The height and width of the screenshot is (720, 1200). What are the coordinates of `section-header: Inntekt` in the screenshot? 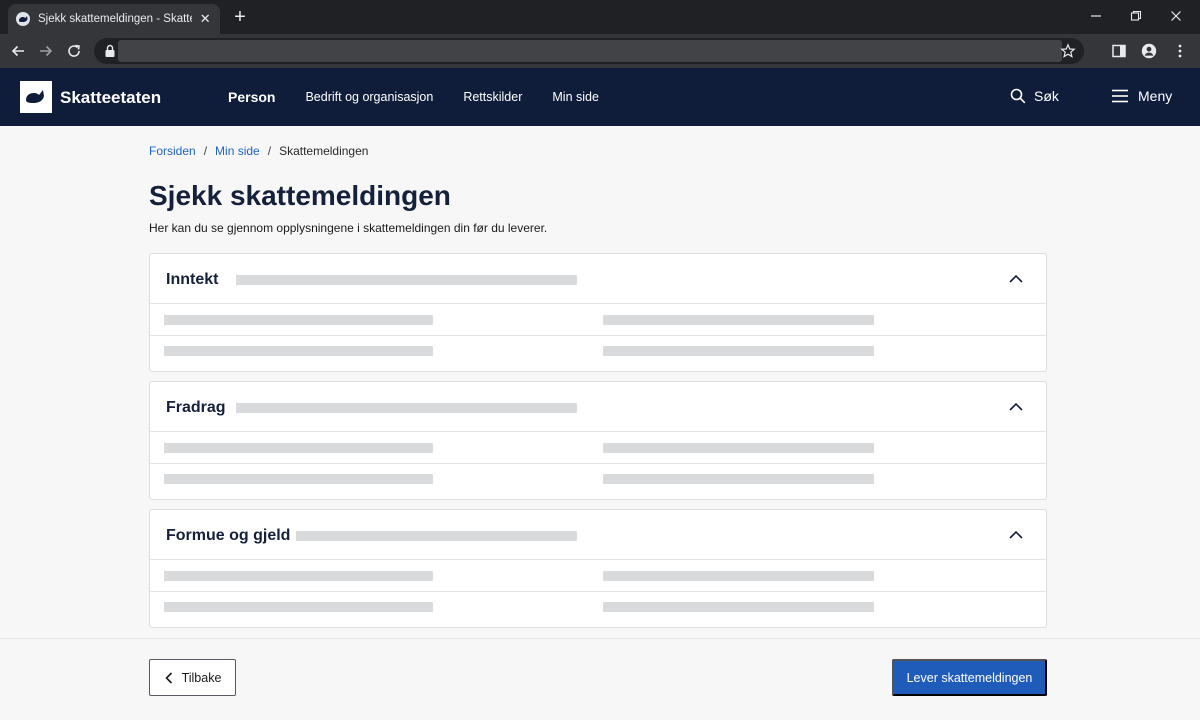 It's located at (598, 279).